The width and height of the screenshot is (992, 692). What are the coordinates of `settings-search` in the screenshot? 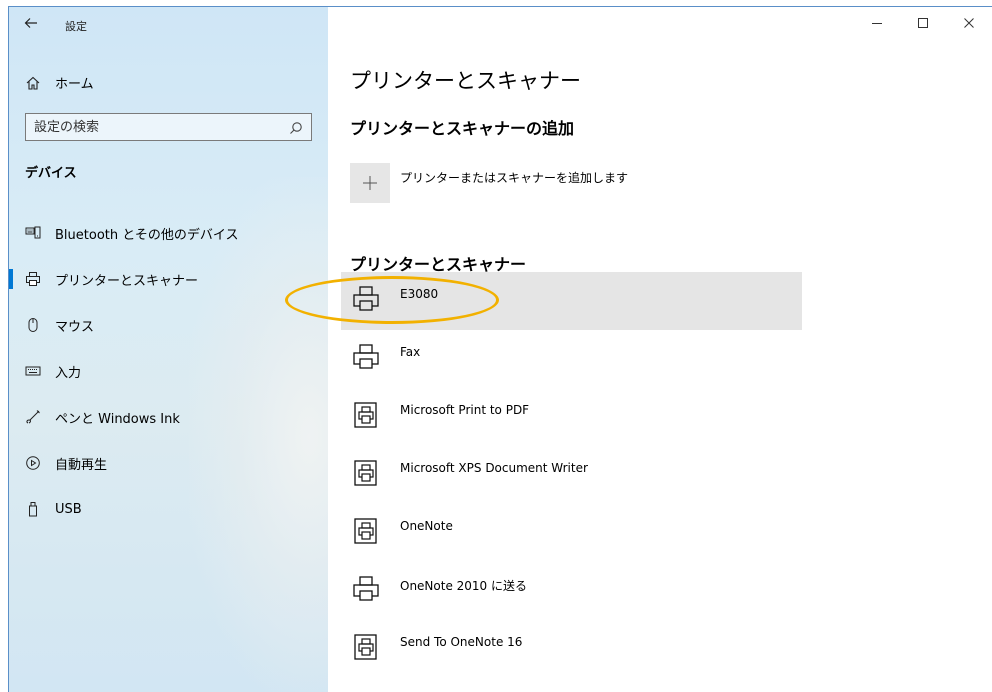 It's located at (168, 127).